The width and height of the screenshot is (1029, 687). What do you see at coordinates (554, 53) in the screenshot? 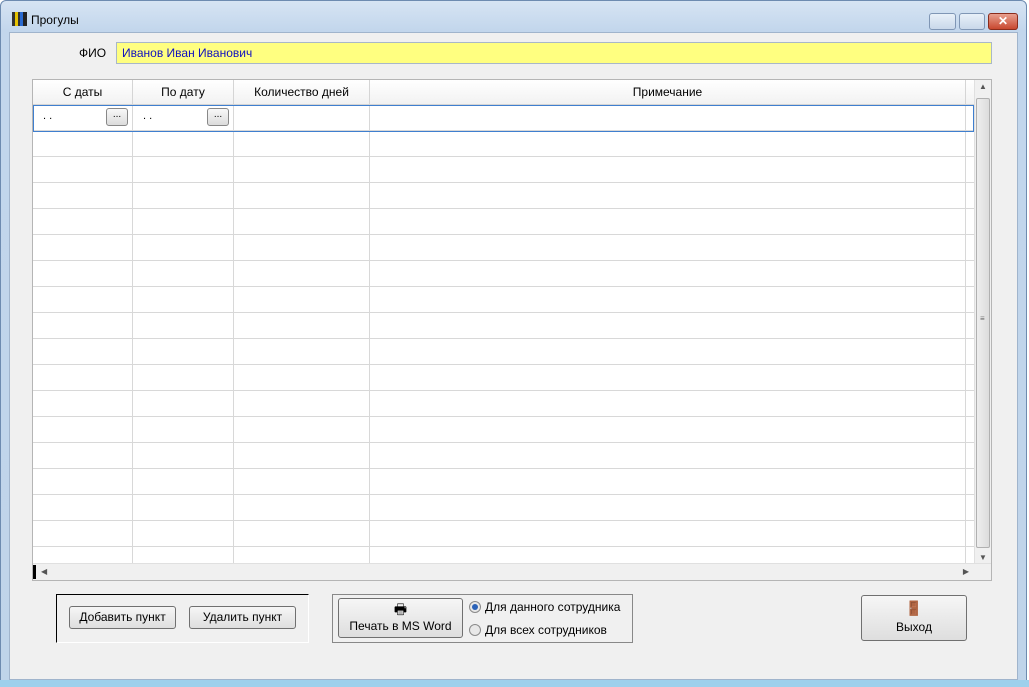
I see `fio-field: Иванов Иван Иванович` at bounding box center [554, 53].